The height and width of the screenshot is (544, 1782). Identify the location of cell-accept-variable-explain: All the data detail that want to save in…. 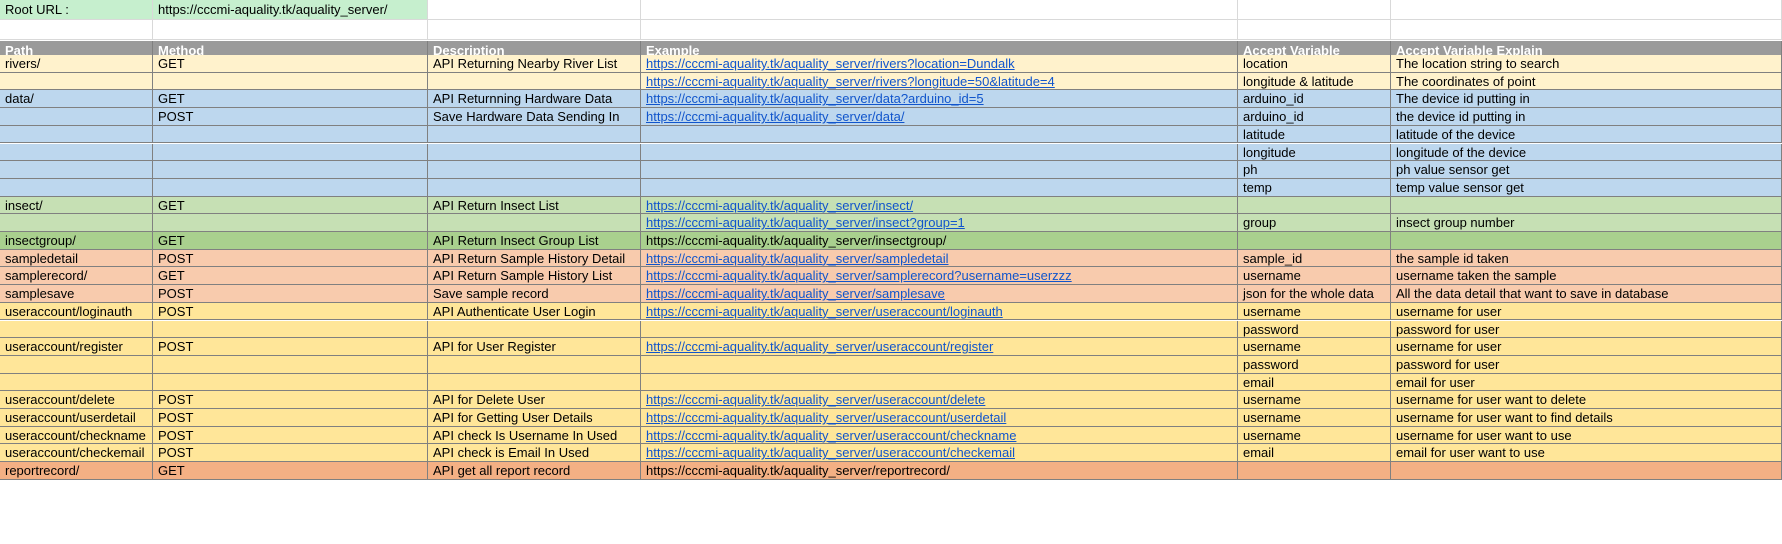
(1586, 294).